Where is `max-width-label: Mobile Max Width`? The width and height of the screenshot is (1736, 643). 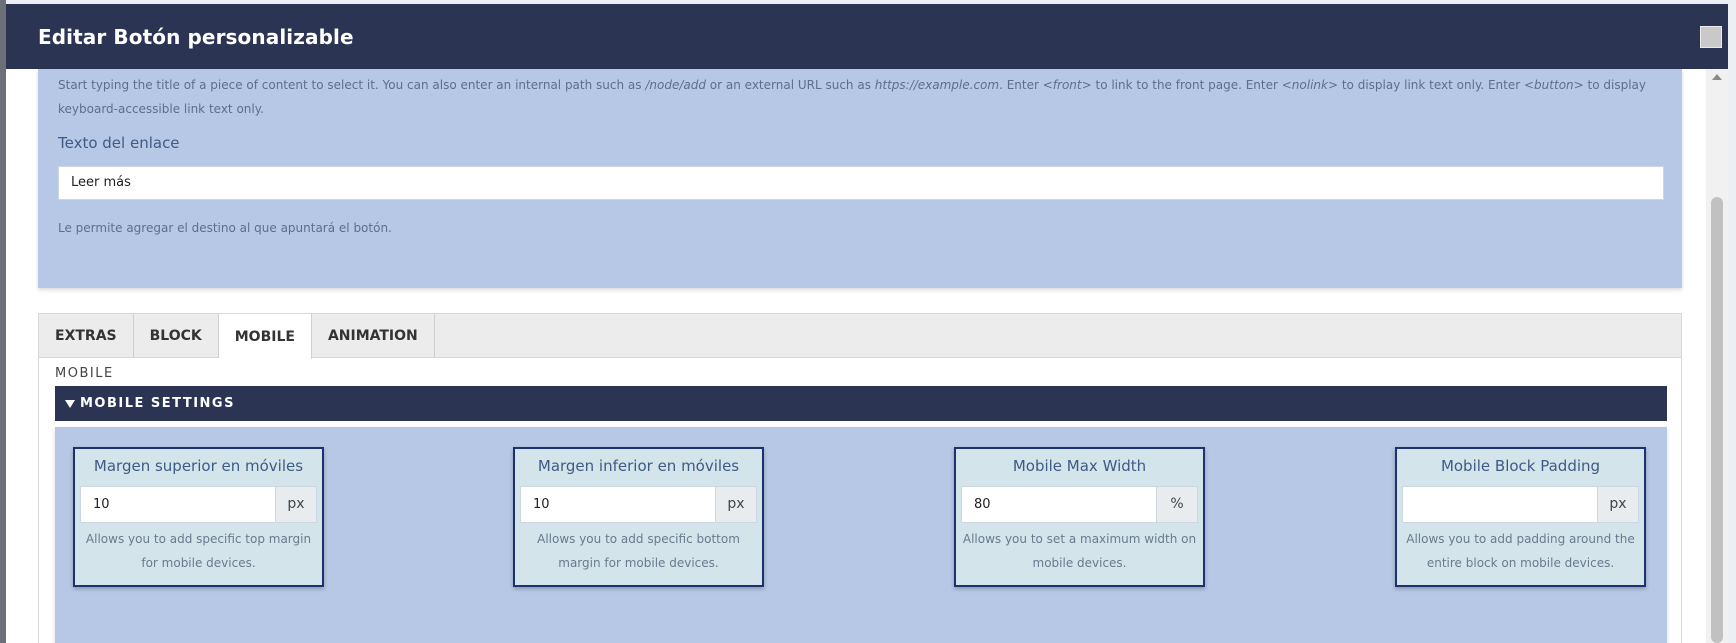
max-width-label: Mobile Max Width is located at coordinates (1079, 466).